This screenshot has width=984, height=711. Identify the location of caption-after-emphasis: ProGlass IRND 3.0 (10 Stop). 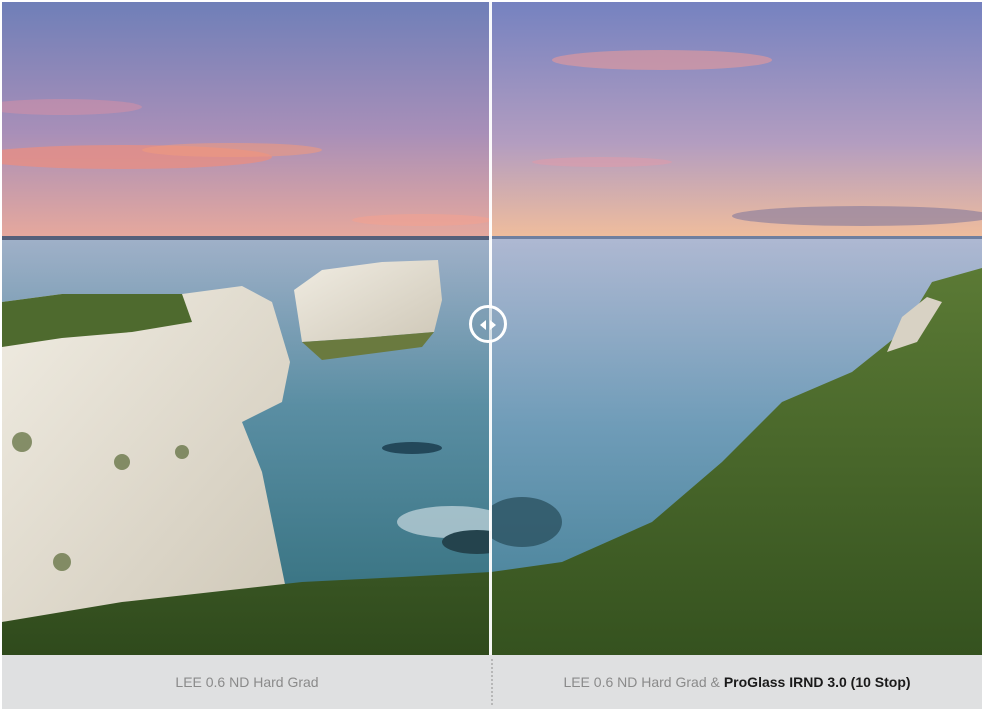
(817, 682).